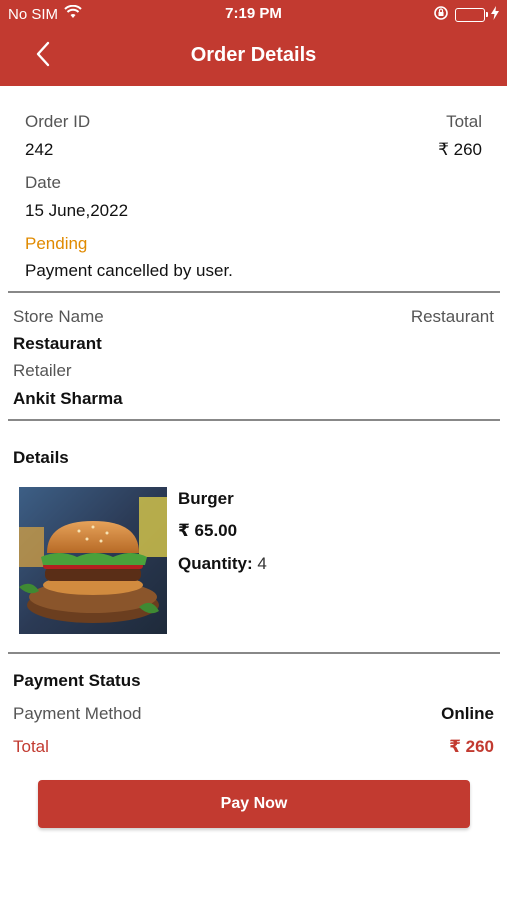  What do you see at coordinates (93, 560) in the screenshot?
I see `burger-image` at bounding box center [93, 560].